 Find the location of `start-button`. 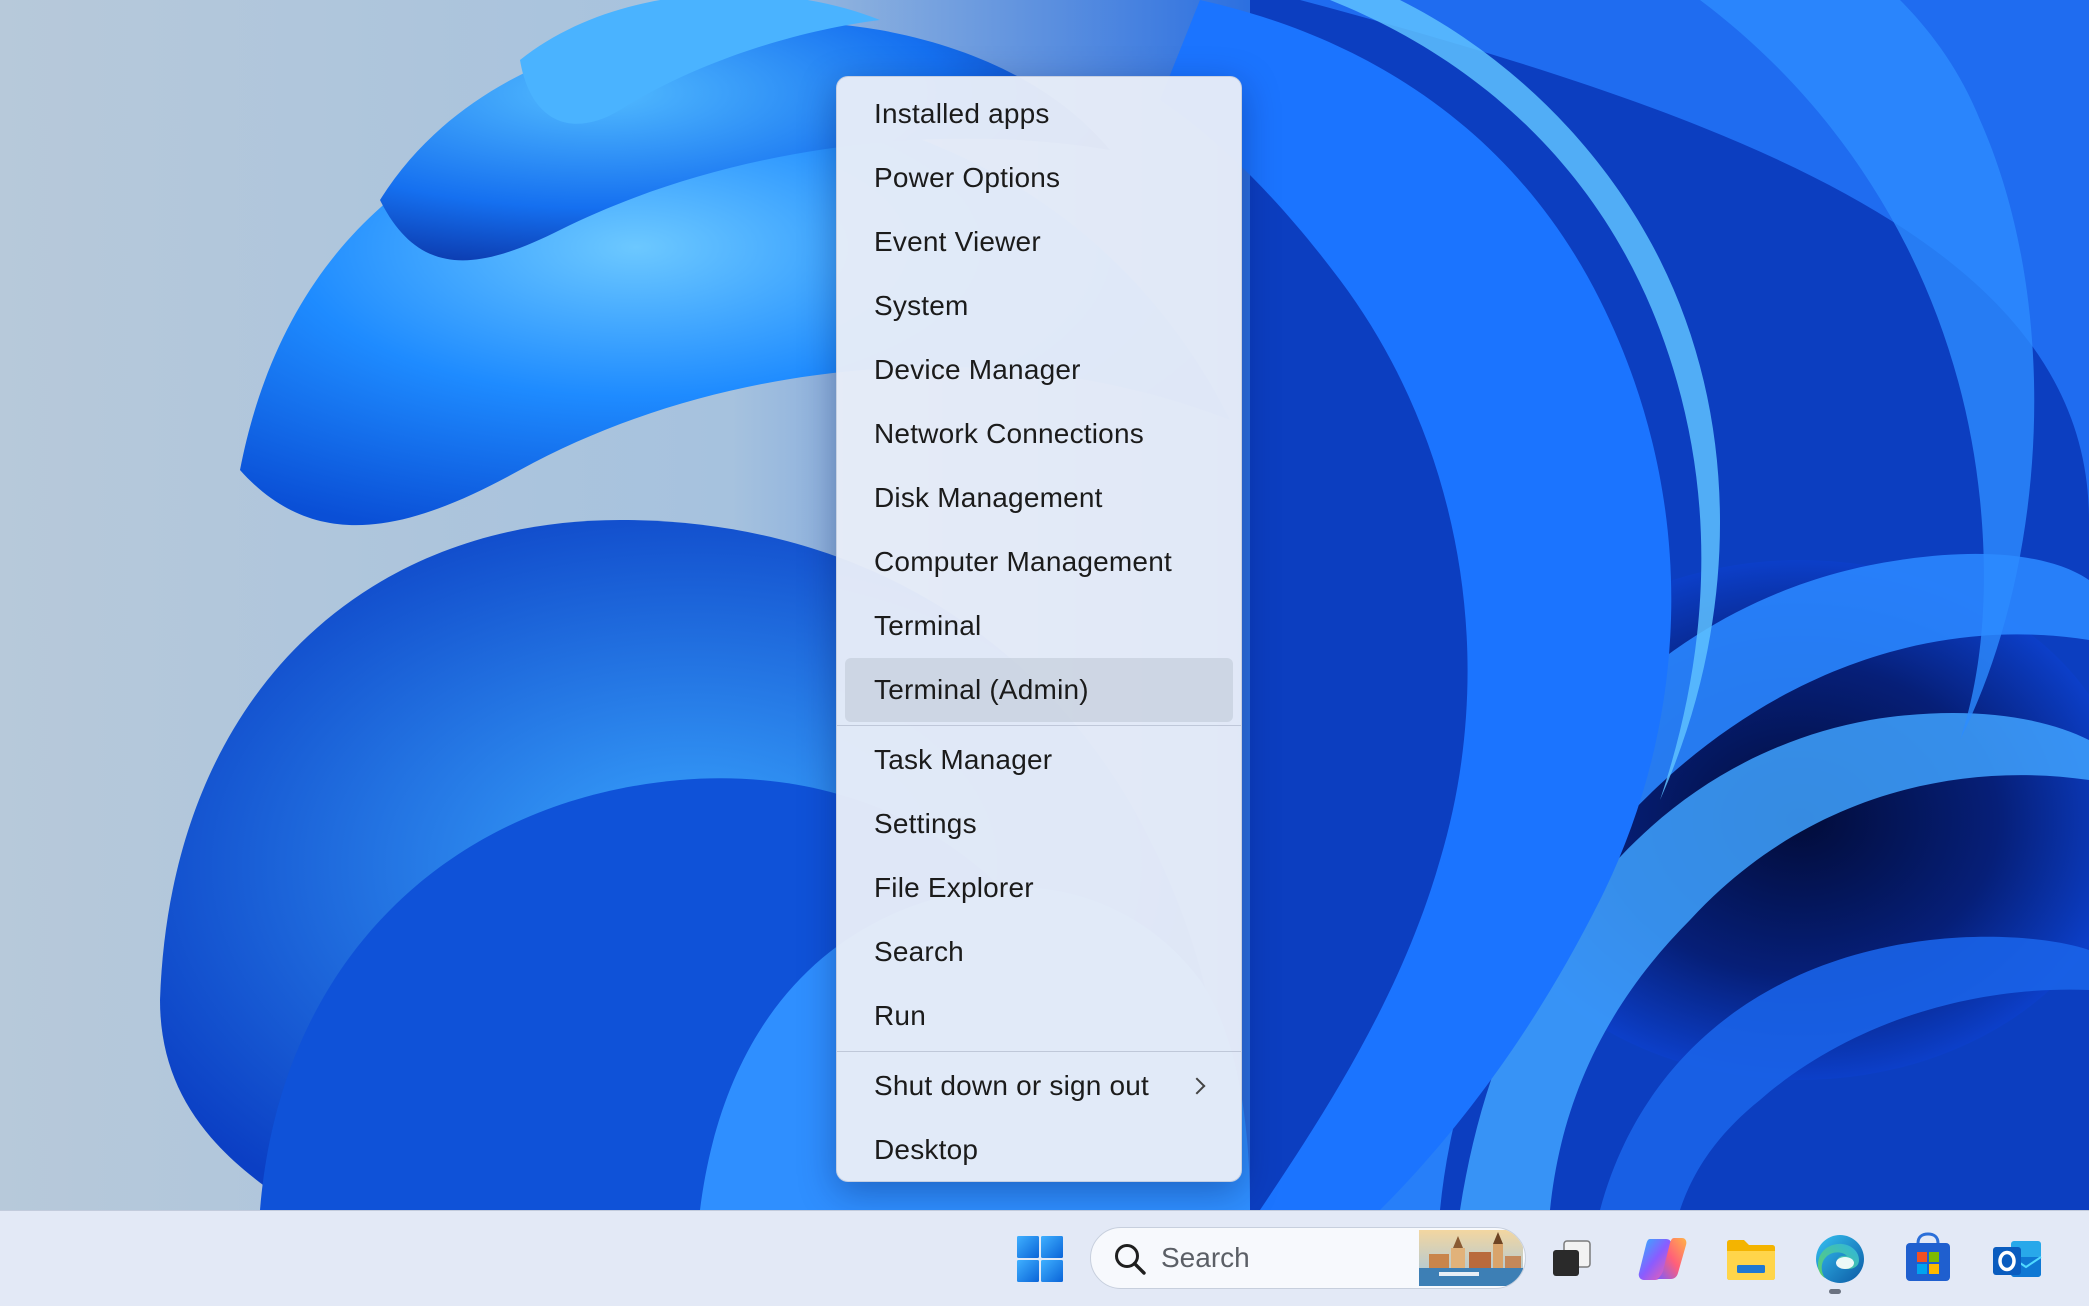

start-button is located at coordinates (1040, 1259).